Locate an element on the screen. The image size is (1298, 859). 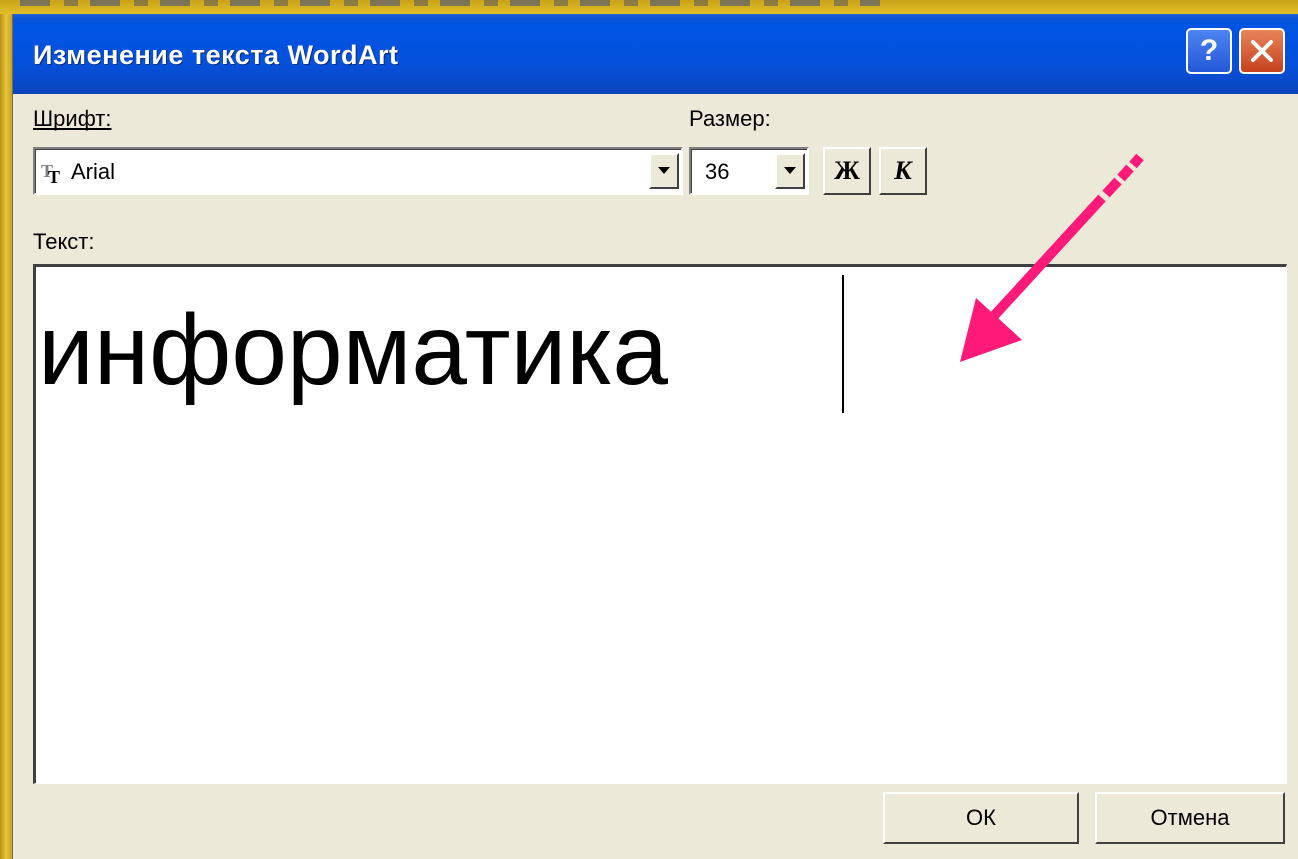
font-select-value: Arial is located at coordinates (93, 171).